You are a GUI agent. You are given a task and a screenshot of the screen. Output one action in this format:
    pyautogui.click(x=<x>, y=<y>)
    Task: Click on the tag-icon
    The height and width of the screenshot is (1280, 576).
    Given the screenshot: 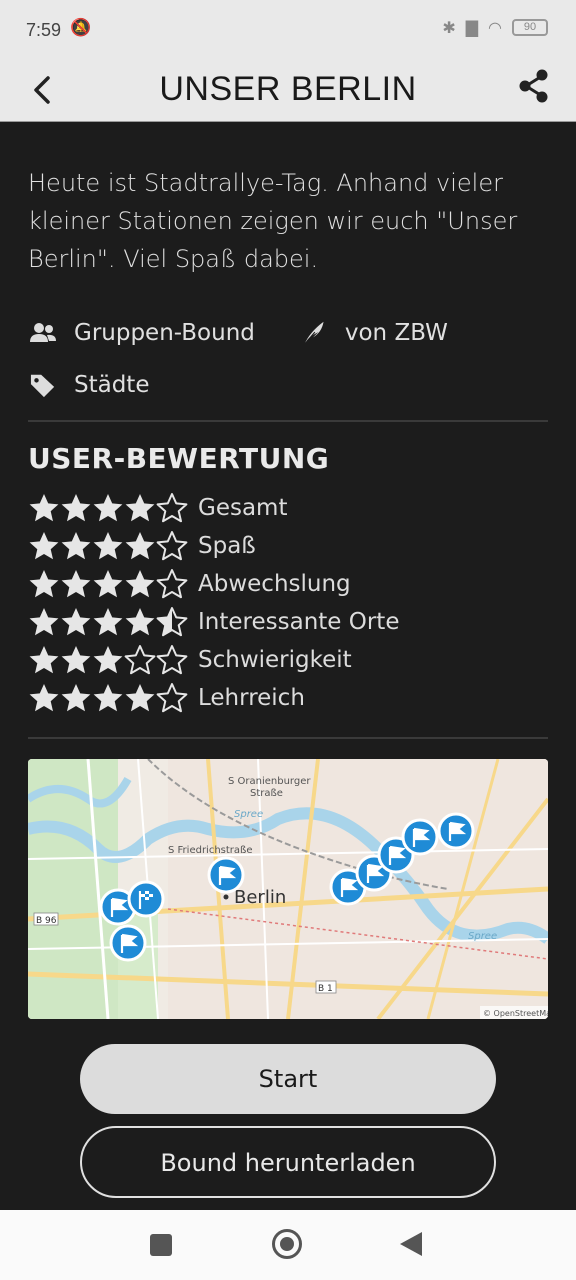 What is the action you would take?
    pyautogui.click(x=42, y=386)
    